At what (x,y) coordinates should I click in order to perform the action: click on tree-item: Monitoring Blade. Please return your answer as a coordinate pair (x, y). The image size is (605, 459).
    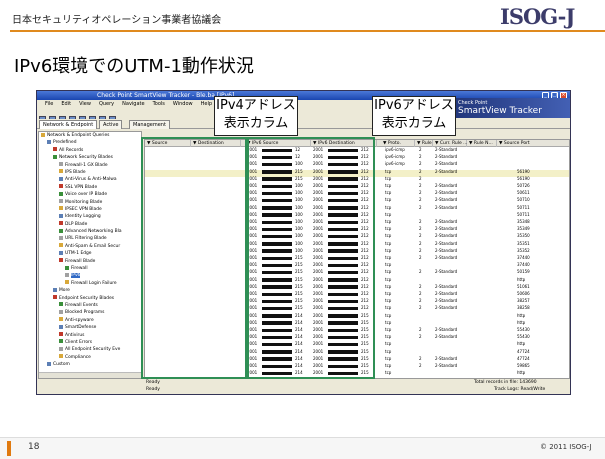
    Looking at the image, I should click on (90, 202).